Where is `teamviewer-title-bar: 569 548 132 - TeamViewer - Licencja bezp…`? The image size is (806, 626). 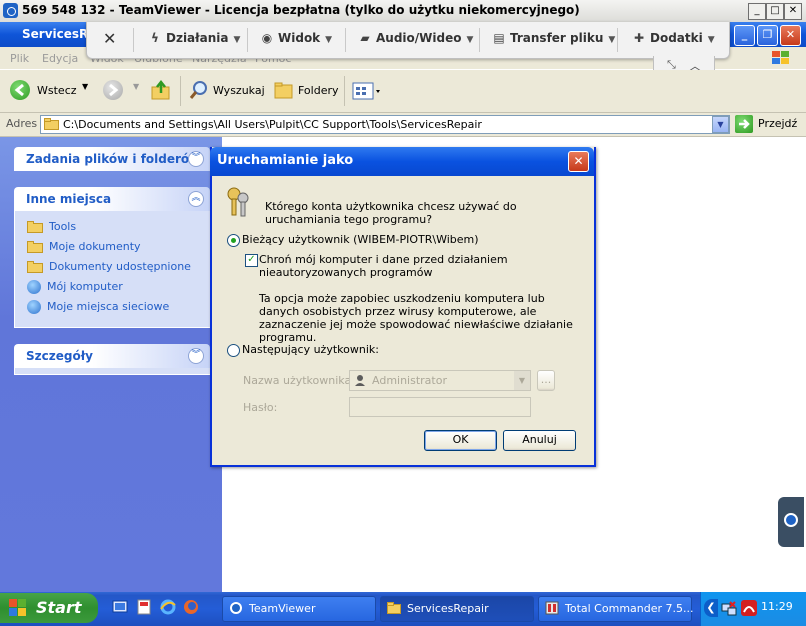 teamviewer-title-bar: 569 548 132 - TeamViewer - Licencja bezp… is located at coordinates (403, 11).